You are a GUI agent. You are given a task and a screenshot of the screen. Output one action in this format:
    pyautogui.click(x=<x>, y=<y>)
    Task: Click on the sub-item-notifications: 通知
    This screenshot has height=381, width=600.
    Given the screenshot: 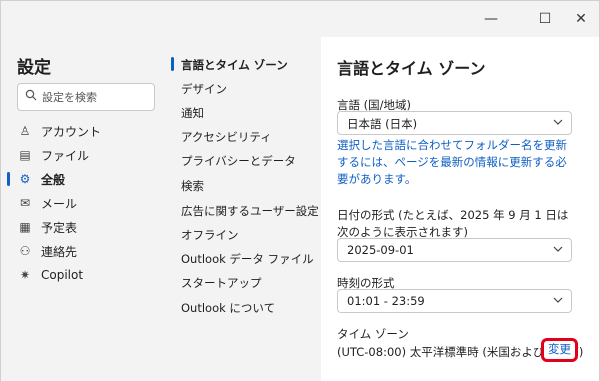 What is the action you would take?
    pyautogui.click(x=192, y=113)
    